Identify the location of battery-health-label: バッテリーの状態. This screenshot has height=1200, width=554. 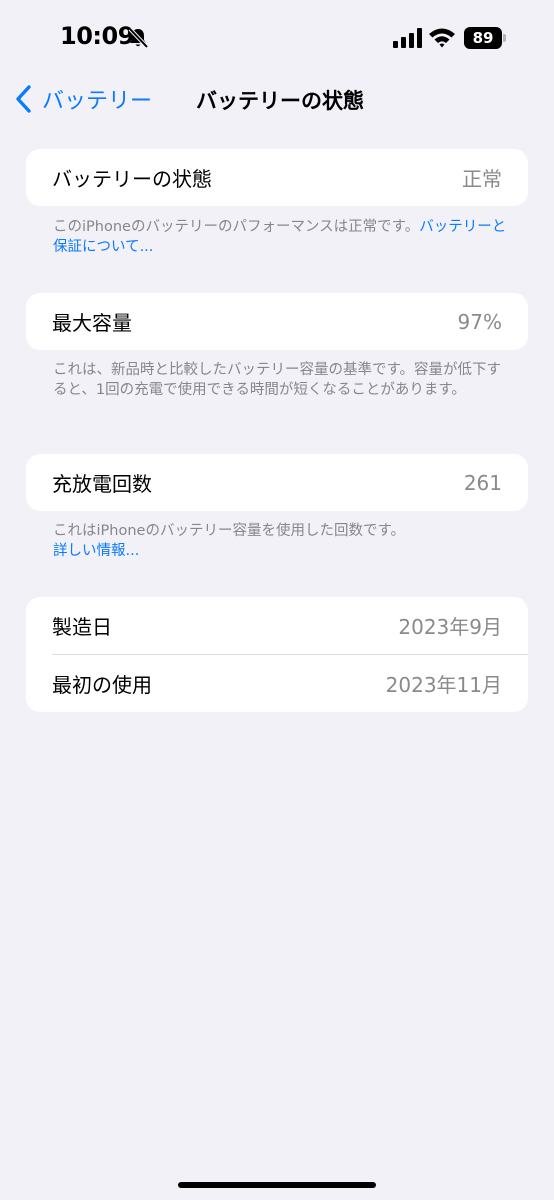
(132, 179).